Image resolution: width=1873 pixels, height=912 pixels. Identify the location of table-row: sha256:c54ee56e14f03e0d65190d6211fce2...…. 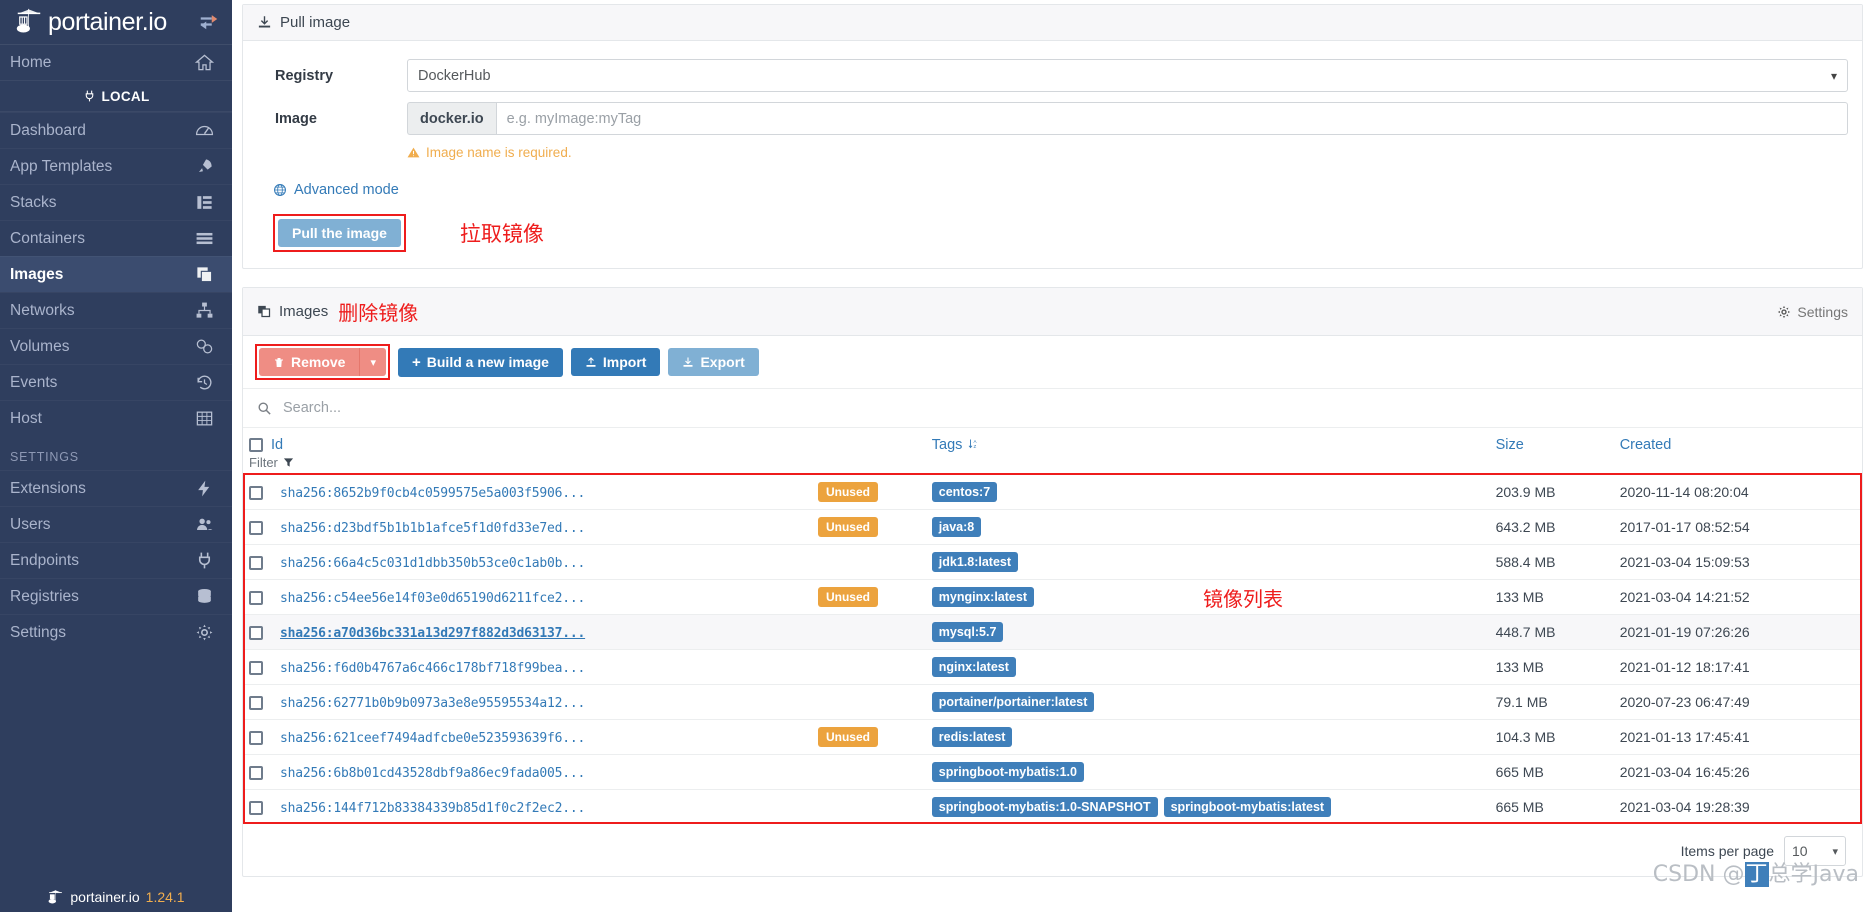
(1052, 597).